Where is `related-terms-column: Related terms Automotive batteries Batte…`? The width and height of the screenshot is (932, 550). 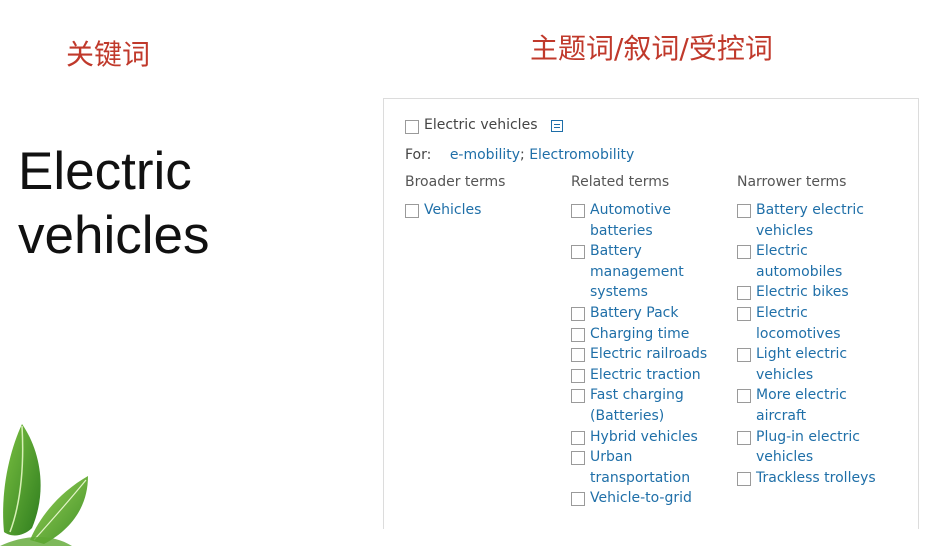
related-terms-column: Related terms Automotive batteries Batte… is located at coordinates (651, 341).